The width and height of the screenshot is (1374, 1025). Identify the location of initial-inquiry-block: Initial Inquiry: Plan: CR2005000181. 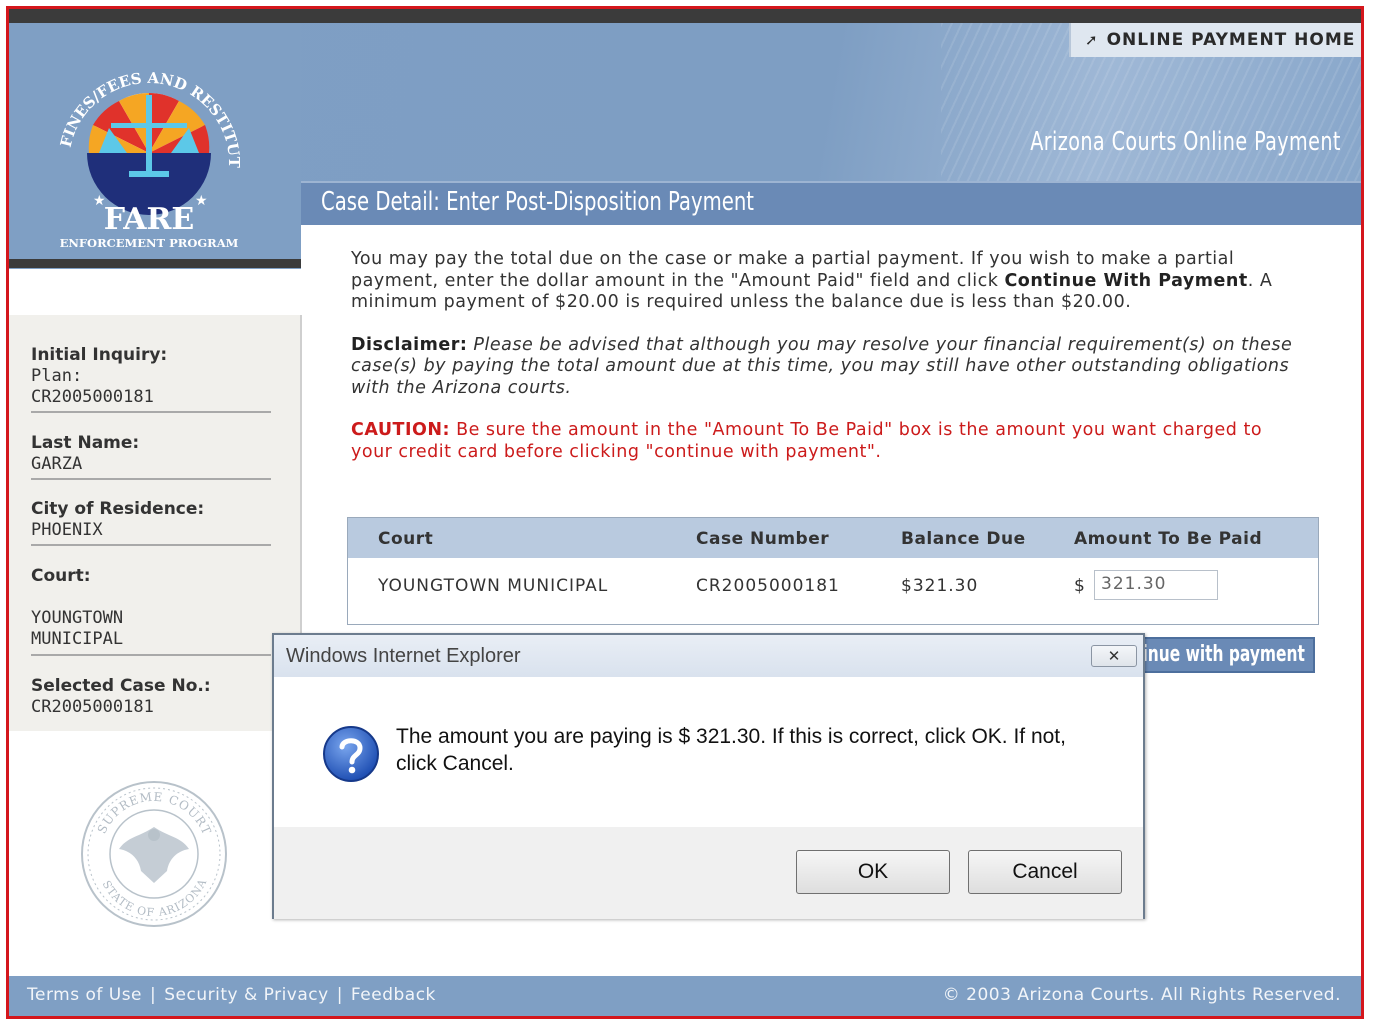
(151, 376).